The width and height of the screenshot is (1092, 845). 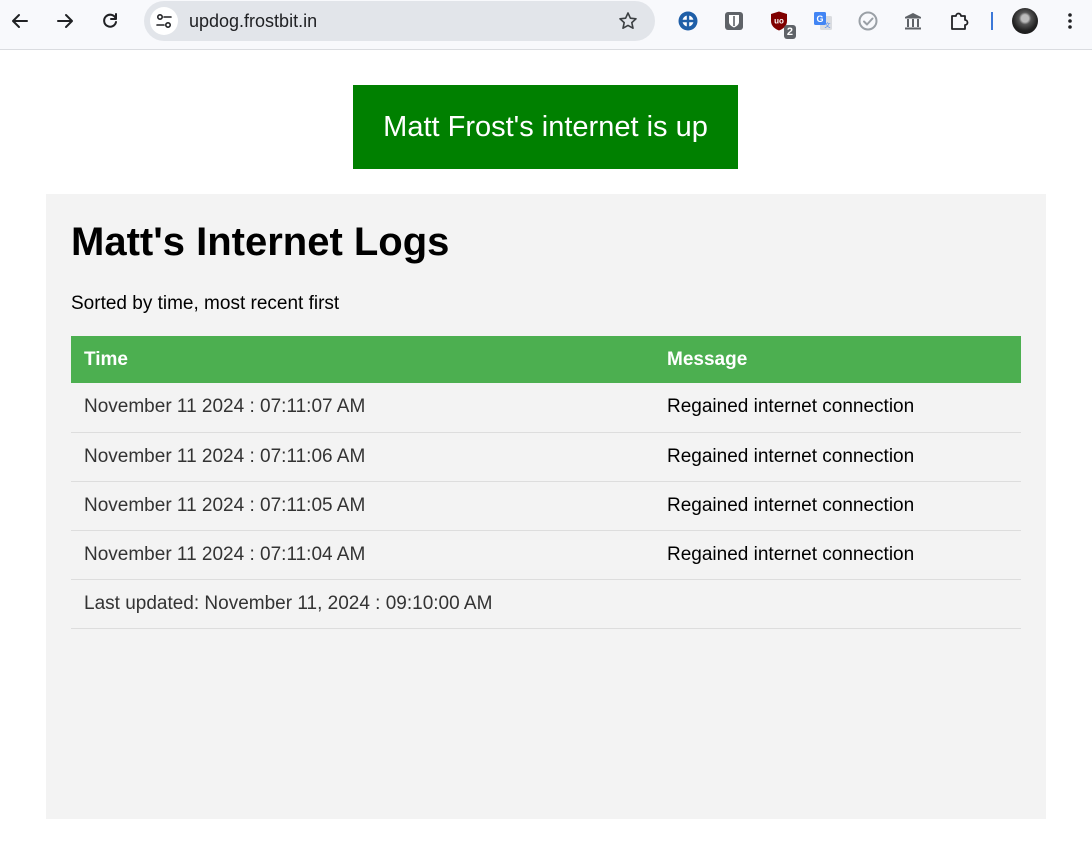 I want to click on internet-status-banner: Matt Frost's internet is up, so click(x=545, y=127).